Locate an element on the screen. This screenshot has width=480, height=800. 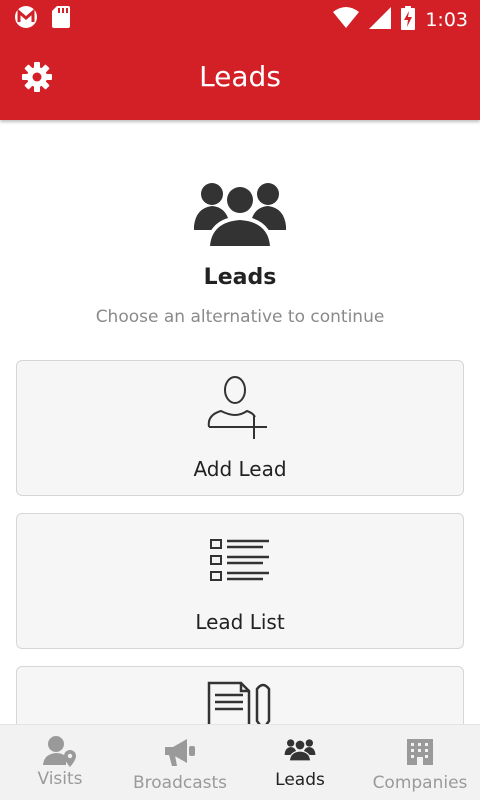
nav-broadcasts-label: Broadcasts is located at coordinates (180, 783).